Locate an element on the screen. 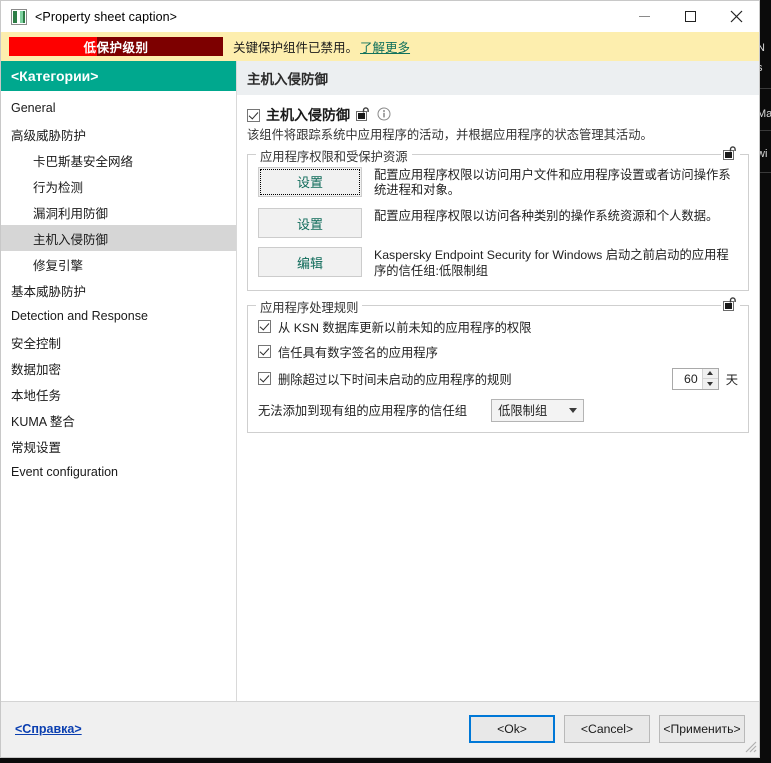  sidebar-item-label: Event configuration is located at coordinates (65, 472).